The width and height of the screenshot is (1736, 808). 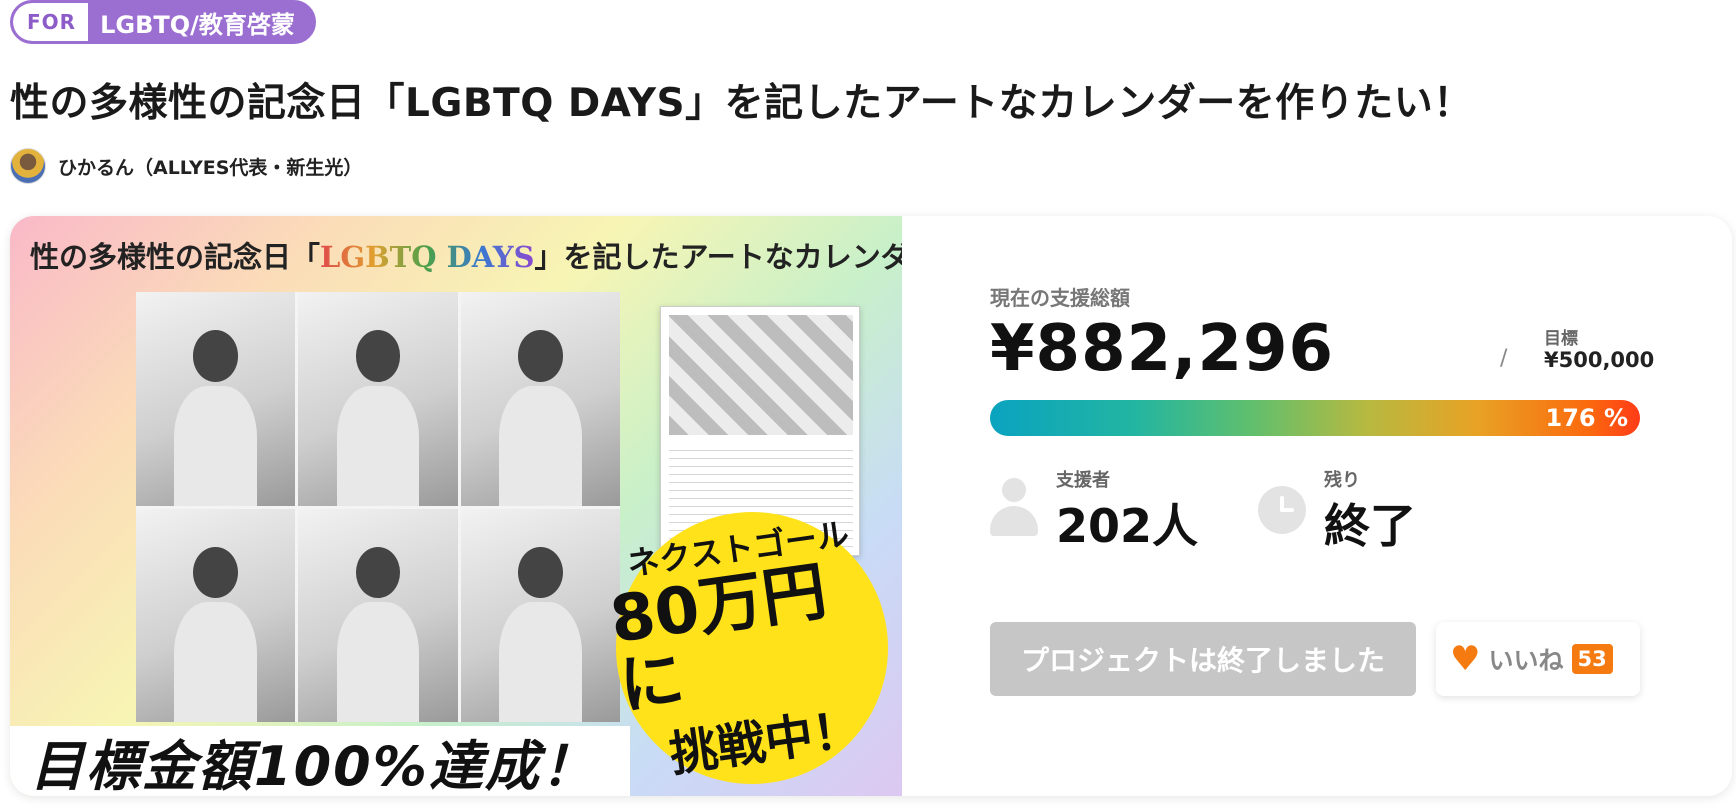 What do you see at coordinates (1587, 418) in the screenshot?
I see `progress-percent: 176 %` at bounding box center [1587, 418].